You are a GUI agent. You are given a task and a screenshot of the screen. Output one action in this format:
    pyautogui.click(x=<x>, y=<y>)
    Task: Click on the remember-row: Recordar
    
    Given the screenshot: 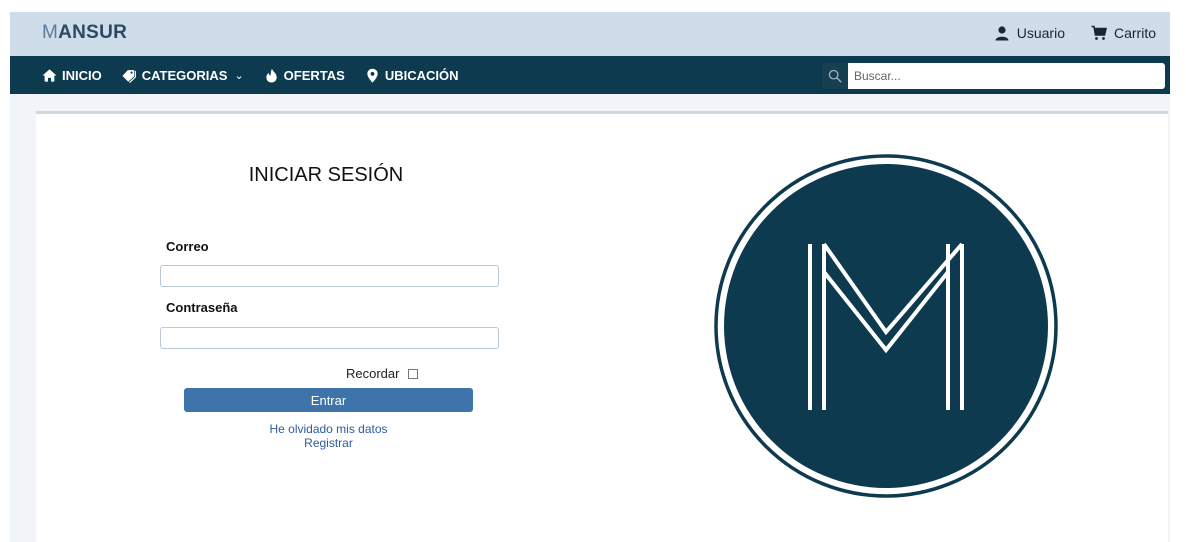 What is the action you would take?
    pyautogui.click(x=382, y=373)
    